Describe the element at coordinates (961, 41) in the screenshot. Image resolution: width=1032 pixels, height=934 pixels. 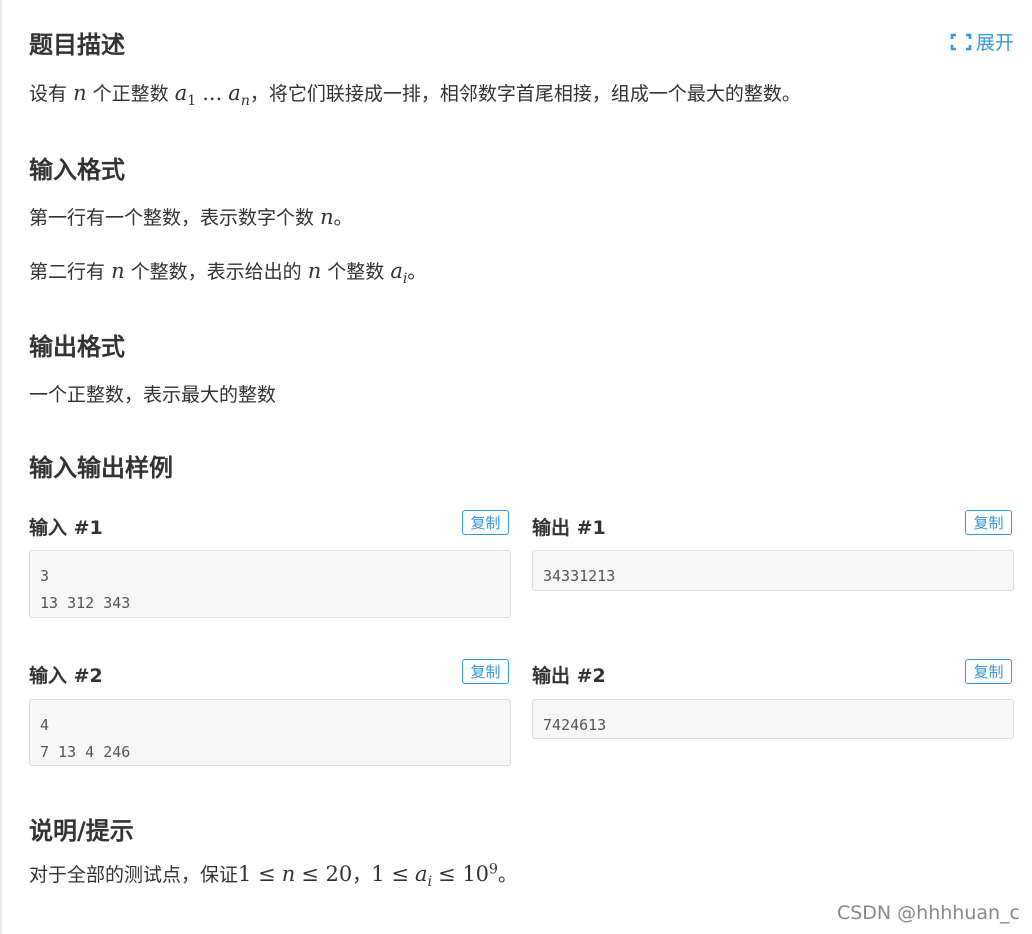
I see `expand-icon` at that location.